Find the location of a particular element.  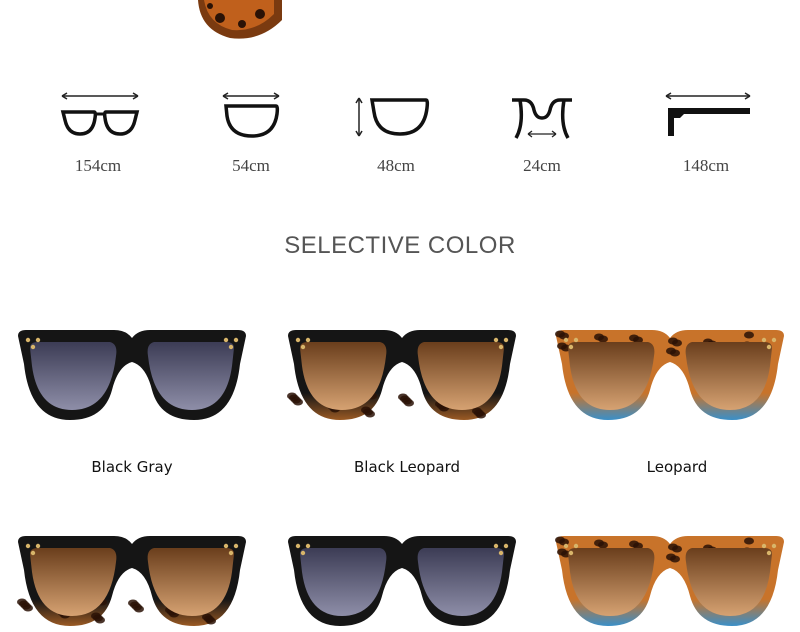

product-black-gray is located at coordinates (132, 376).